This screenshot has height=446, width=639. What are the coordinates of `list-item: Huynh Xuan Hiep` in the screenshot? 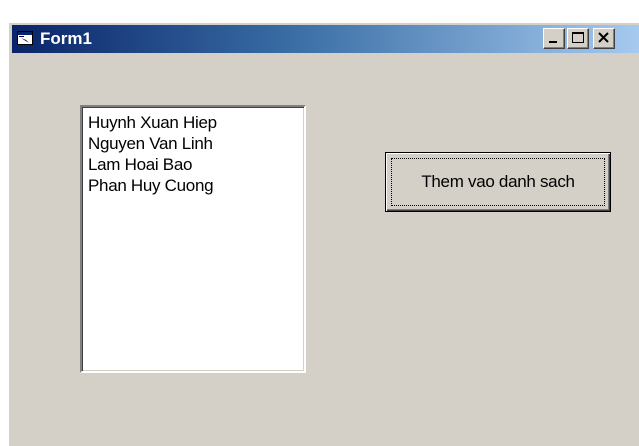 It's located at (196, 122).